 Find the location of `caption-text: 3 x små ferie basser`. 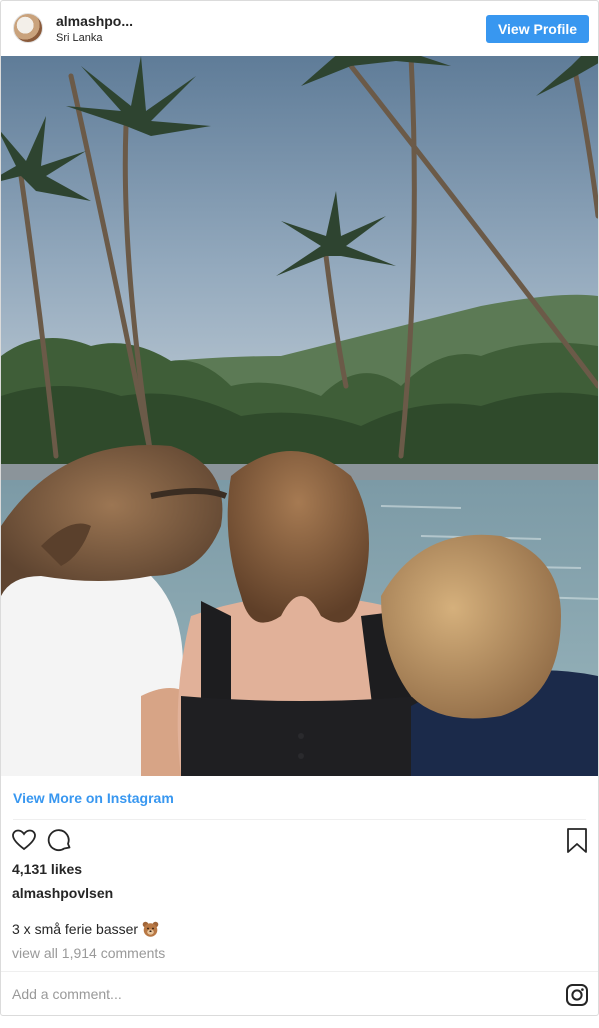

caption-text: 3 x små ferie basser is located at coordinates (75, 929).